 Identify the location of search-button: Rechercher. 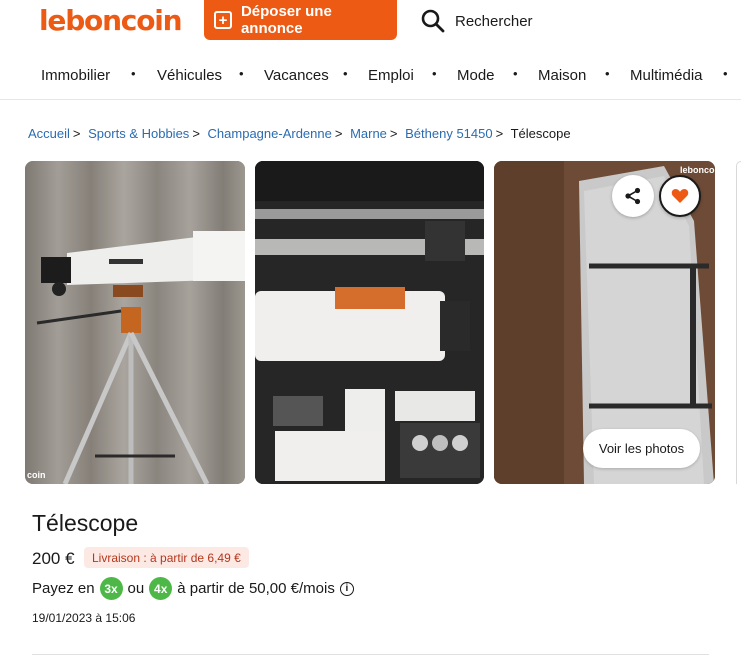
(476, 21).